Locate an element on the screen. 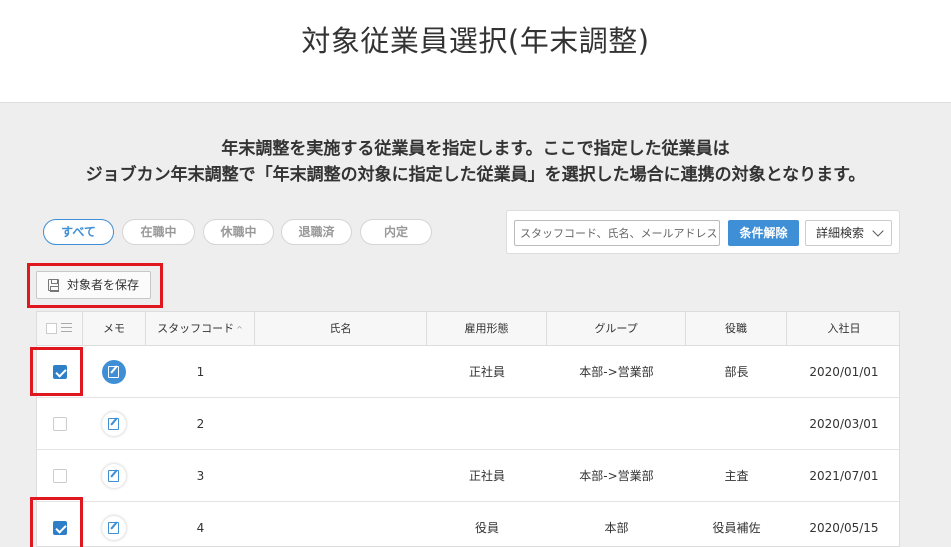 This screenshot has width=951, height=547. employment-type-cell: 役員 is located at coordinates (486, 528).